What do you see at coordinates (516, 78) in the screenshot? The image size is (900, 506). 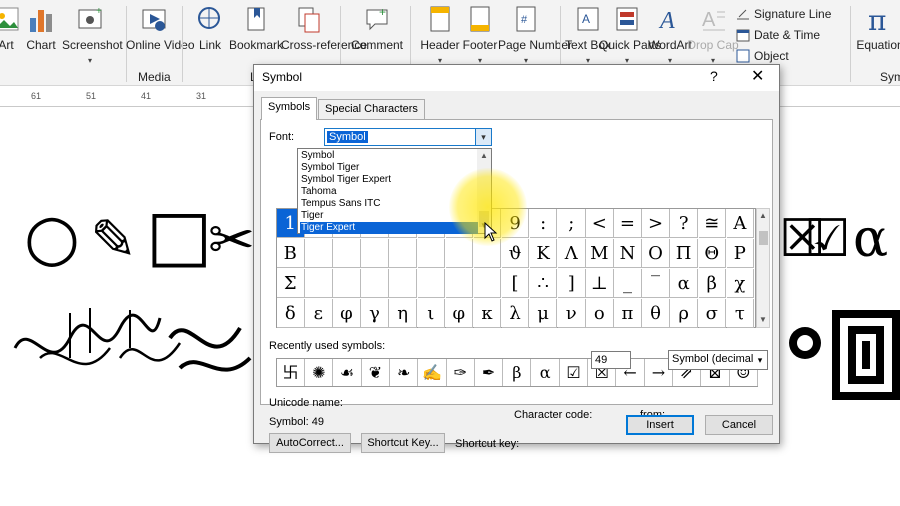 I see `dialog-titlebar: Symbol ? ✕` at bounding box center [516, 78].